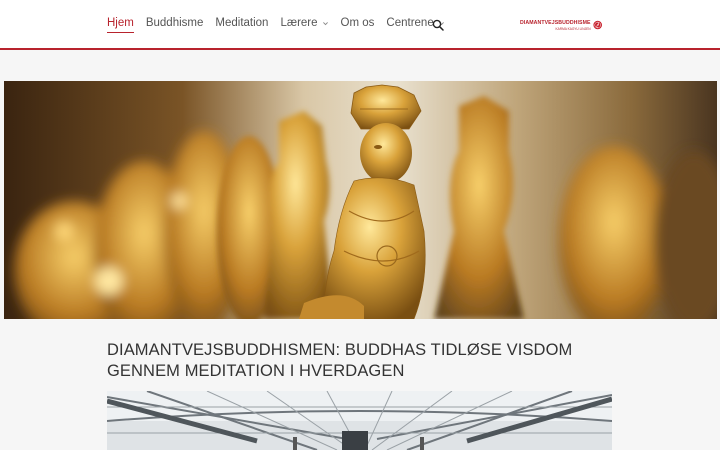 The image size is (720, 450). I want to click on nav-item-label: Hjem, so click(120, 23).